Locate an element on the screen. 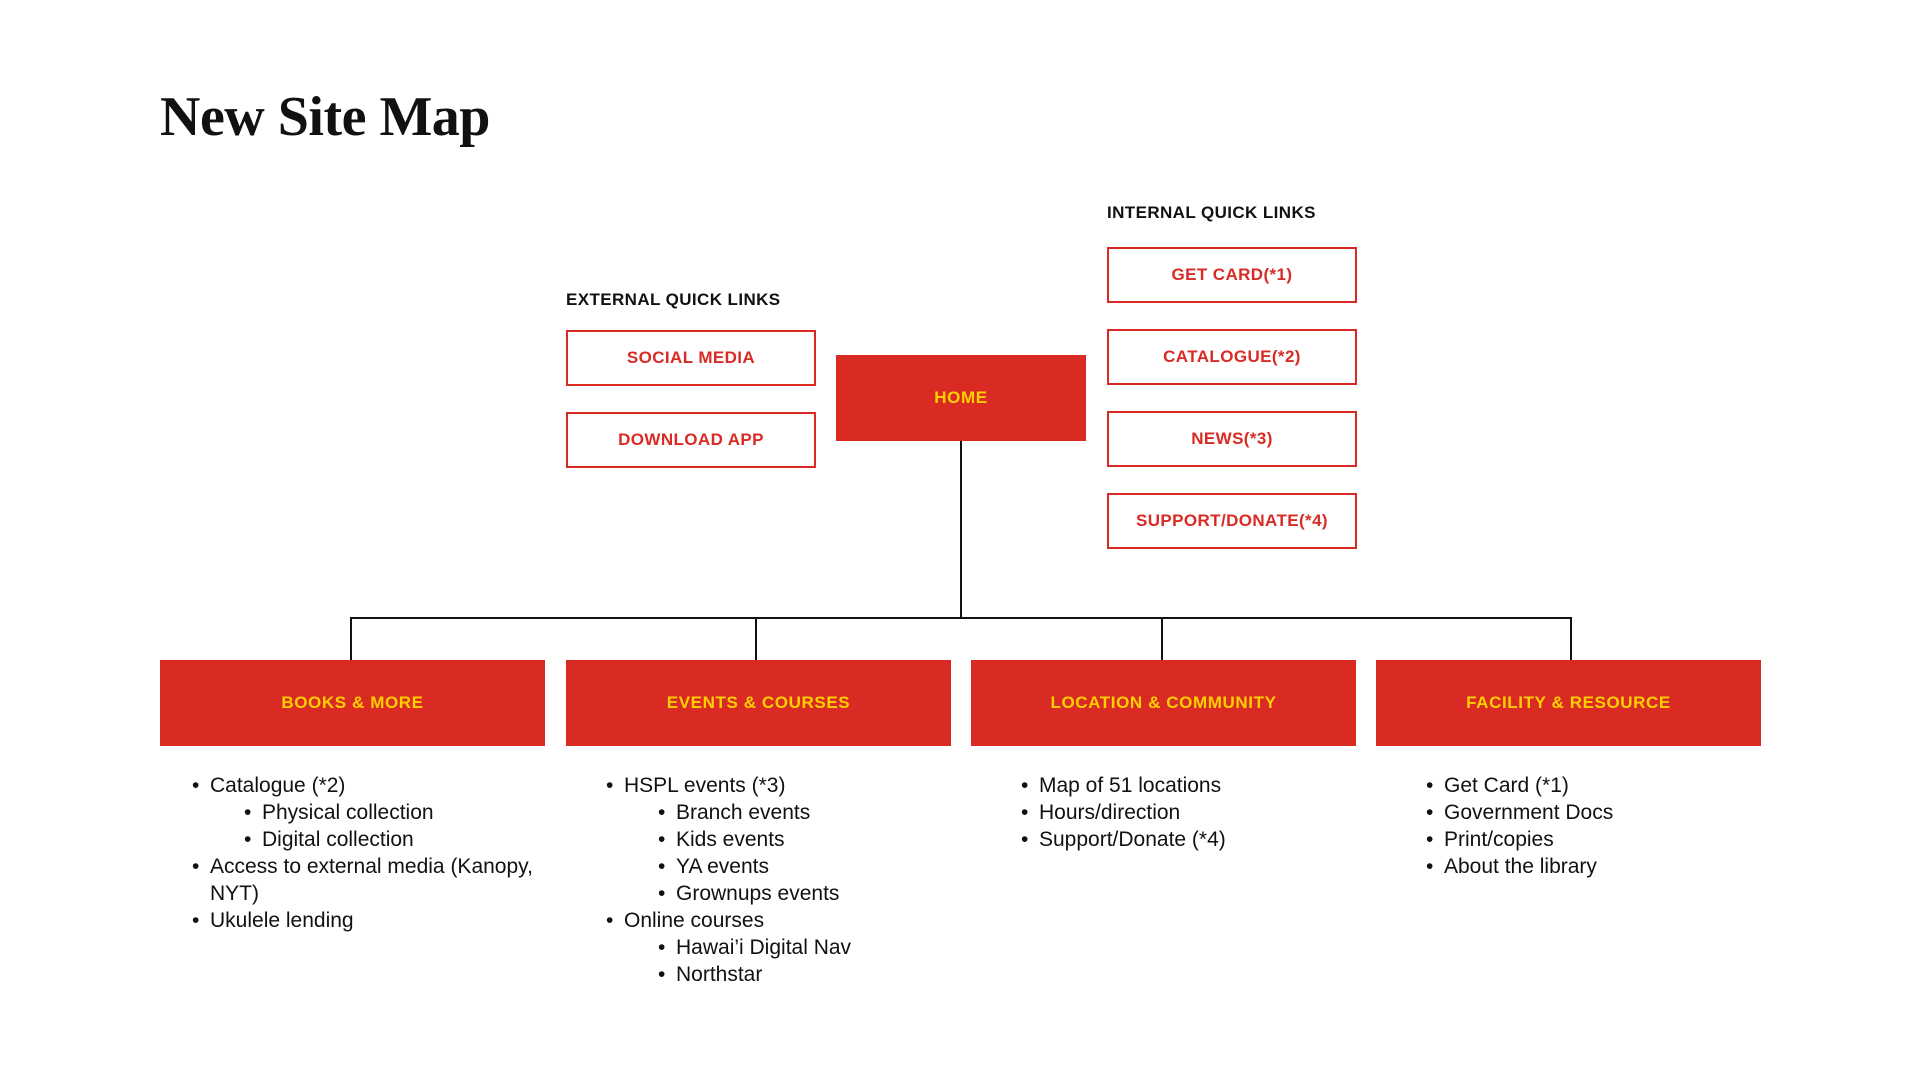 The height and width of the screenshot is (1080, 1920). category-header-books-more: BOOKS & MORE is located at coordinates (352, 703).